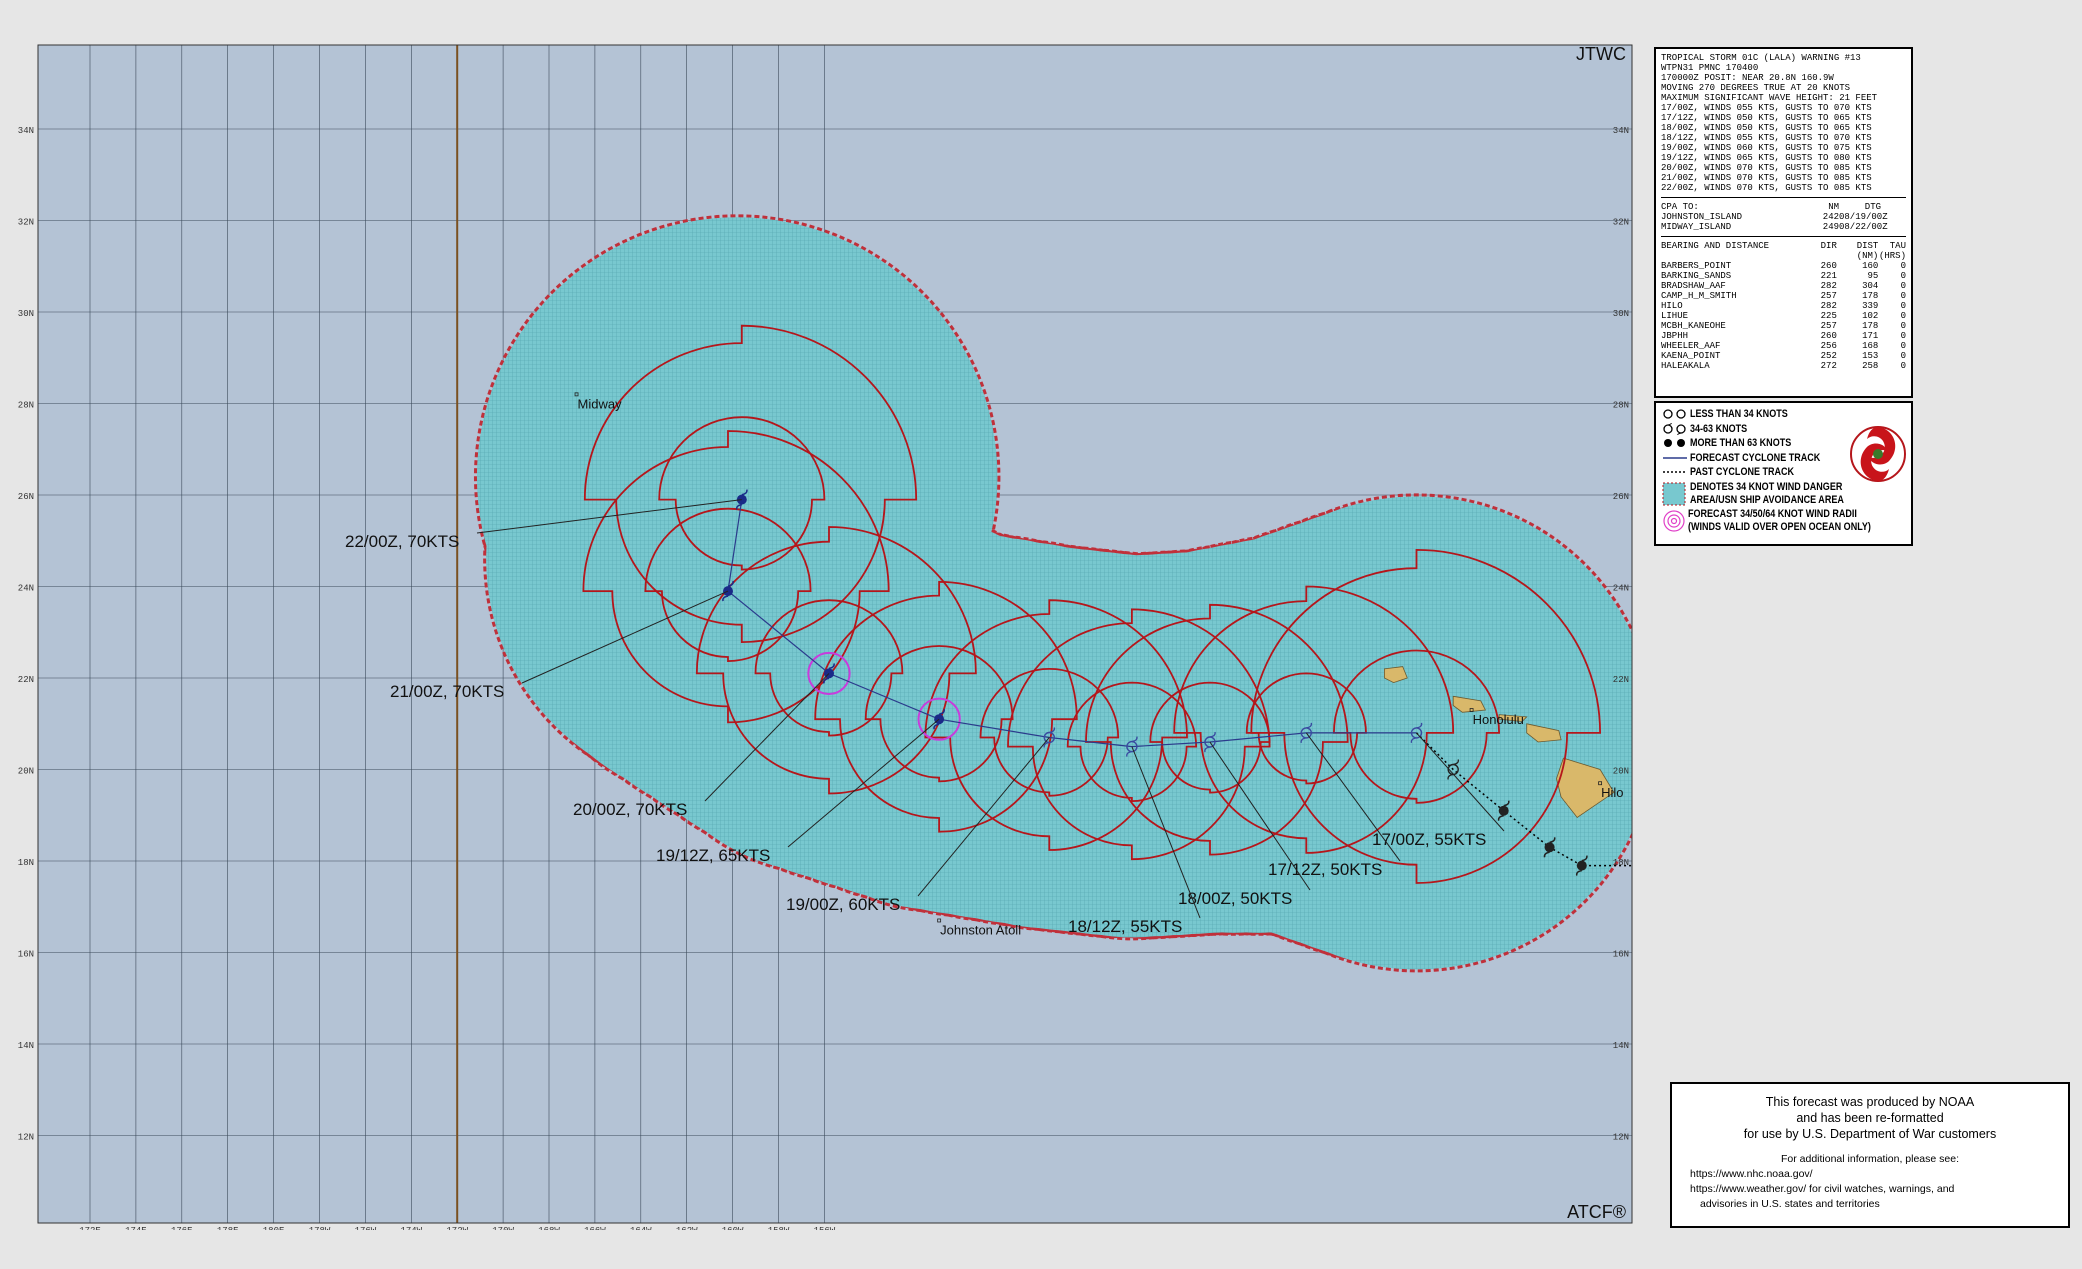 This screenshot has width=2082, height=1269. I want to click on bearing-row: BRADSHAW_AAF 282 304 0, so click(1783, 286).